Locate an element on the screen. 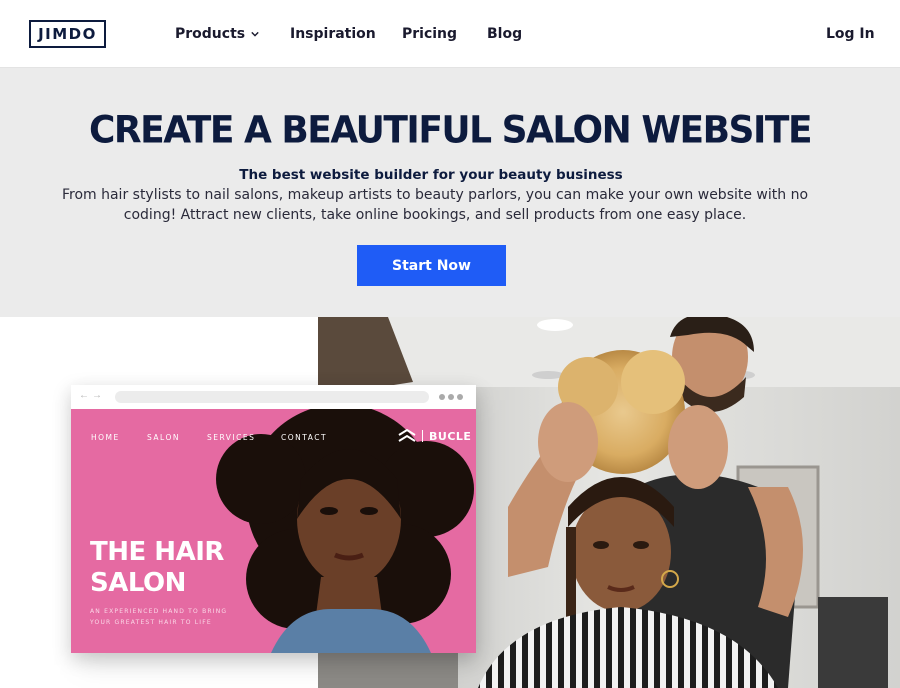 This screenshot has width=900, height=688. nav-pricing: Pricing is located at coordinates (429, 34).